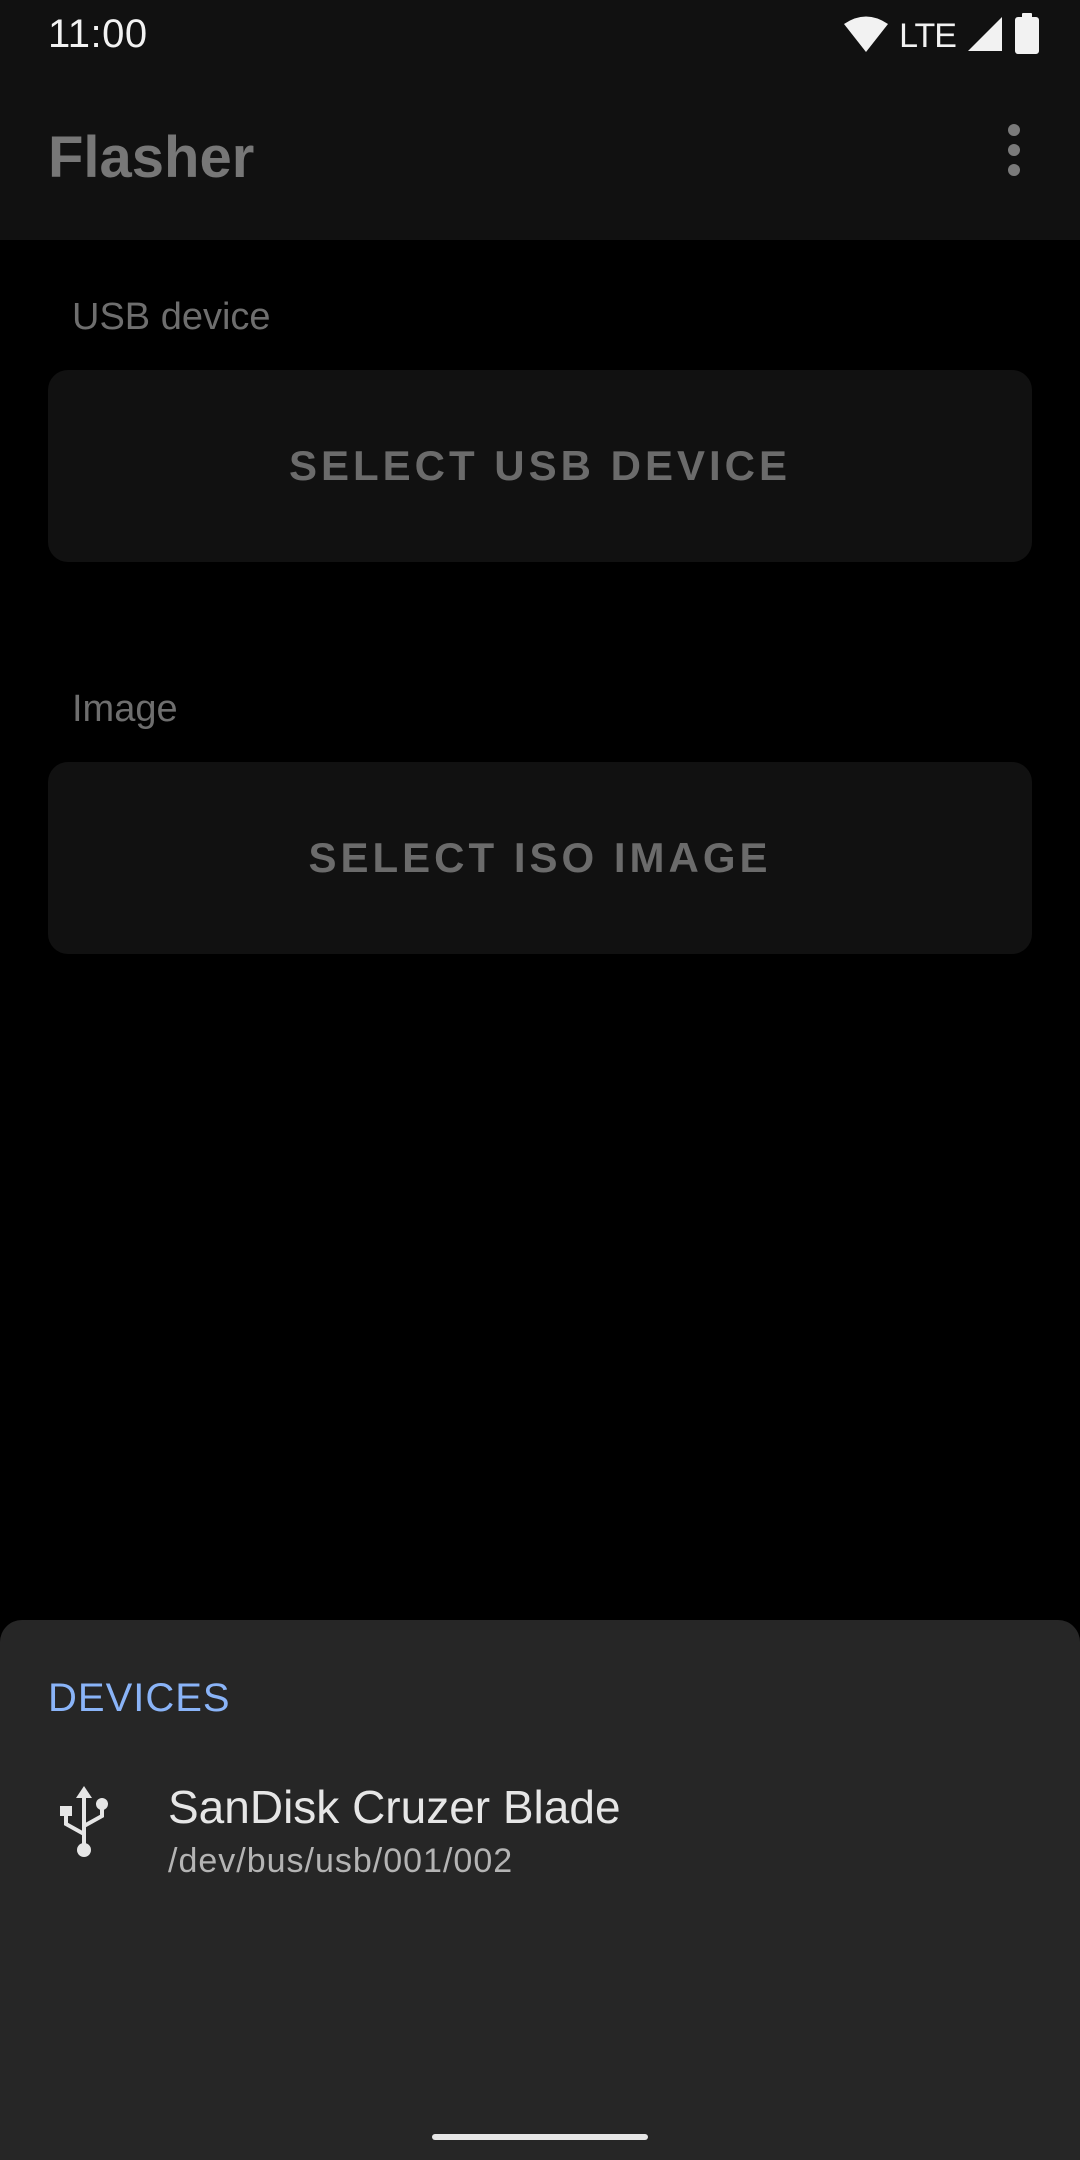 The height and width of the screenshot is (2160, 1080). Describe the element at coordinates (98, 34) in the screenshot. I see `status-time: 11:00` at that location.